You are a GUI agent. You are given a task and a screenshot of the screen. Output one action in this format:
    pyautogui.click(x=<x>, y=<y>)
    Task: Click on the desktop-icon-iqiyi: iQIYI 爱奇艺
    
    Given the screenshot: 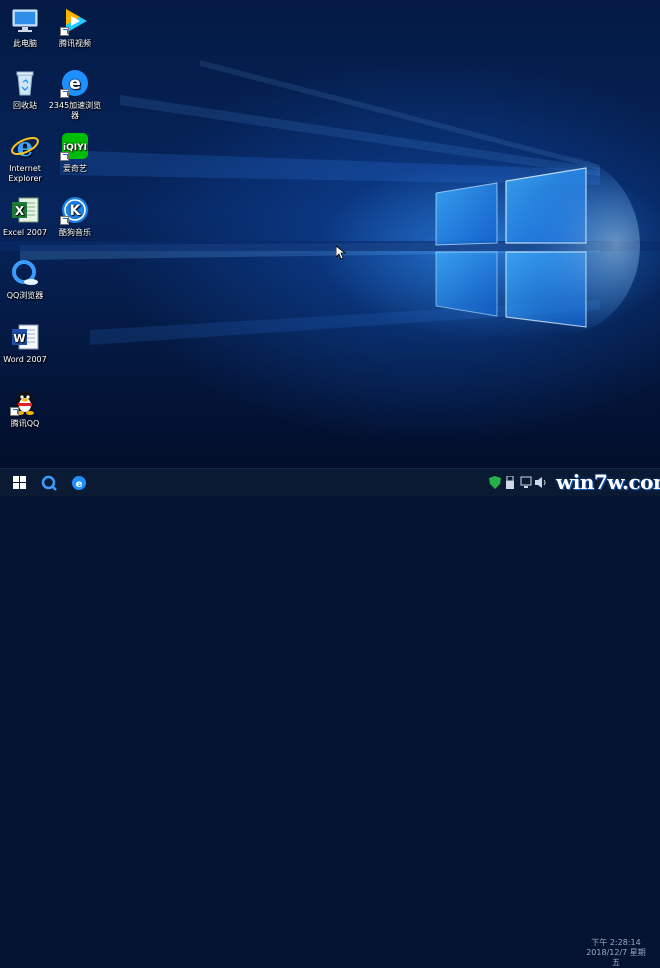 What is the action you would take?
    pyautogui.click(x=75, y=152)
    